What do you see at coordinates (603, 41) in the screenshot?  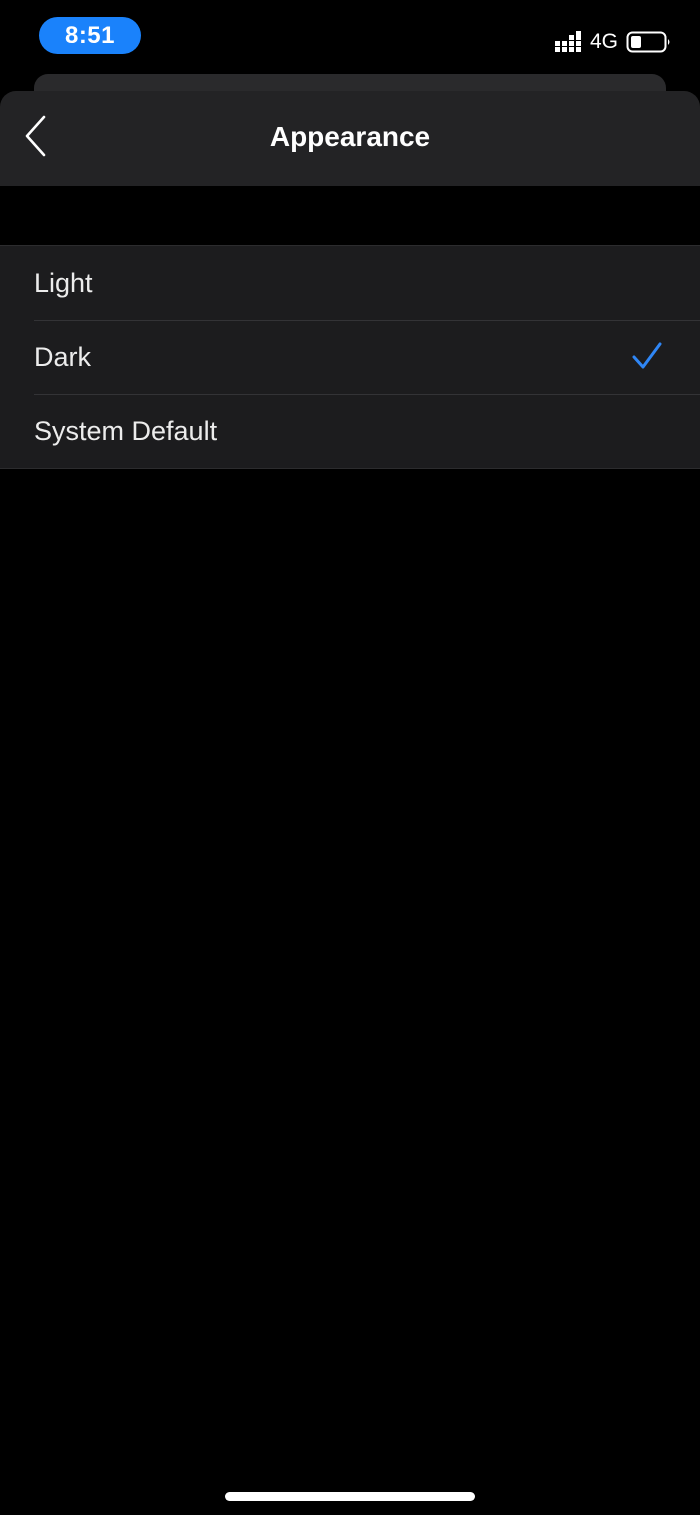 I see `network-type: 4G` at bounding box center [603, 41].